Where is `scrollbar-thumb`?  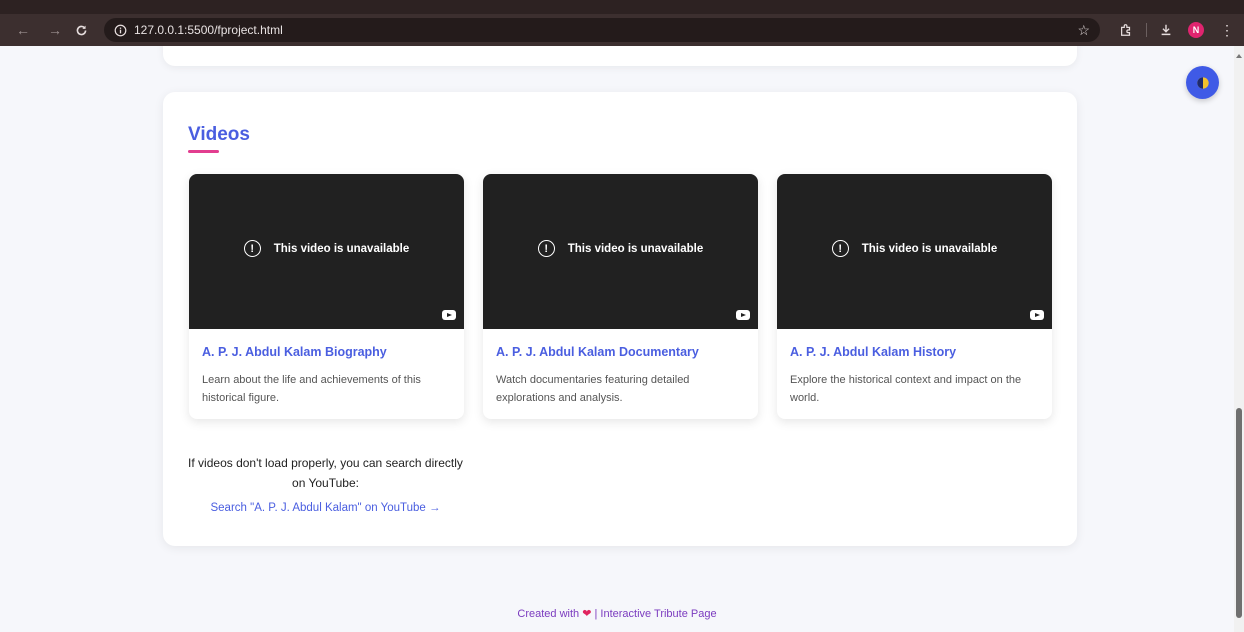 scrollbar-thumb is located at coordinates (1239, 513).